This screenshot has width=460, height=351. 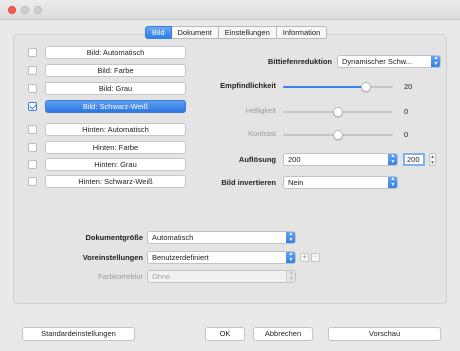 I want to click on list-item-button: Hinten: Automatisch, so click(x=115, y=129).